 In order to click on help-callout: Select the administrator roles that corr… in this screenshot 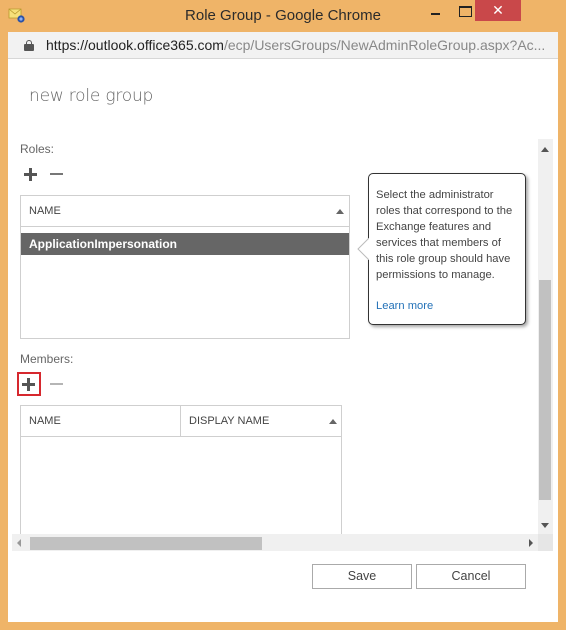, I will do `click(441, 249)`.